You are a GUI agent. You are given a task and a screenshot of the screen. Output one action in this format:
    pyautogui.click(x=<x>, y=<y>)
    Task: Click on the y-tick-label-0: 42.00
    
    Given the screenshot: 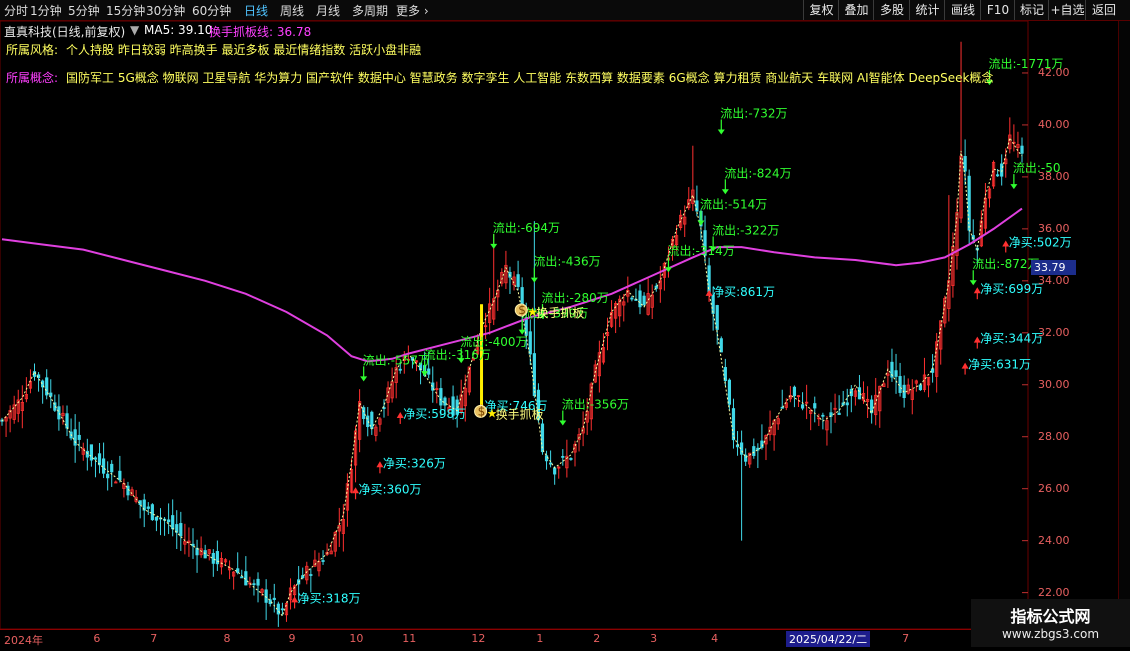 What is the action you would take?
    pyautogui.click(x=1054, y=72)
    